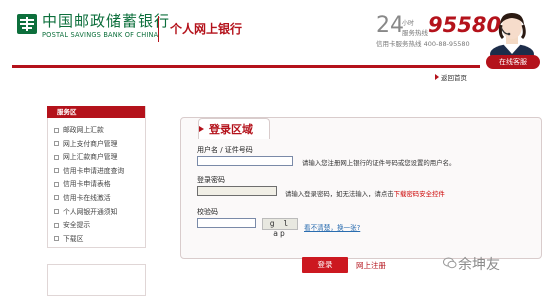  I want to click on username-label: 用户名 / 证件号码, so click(225, 150).